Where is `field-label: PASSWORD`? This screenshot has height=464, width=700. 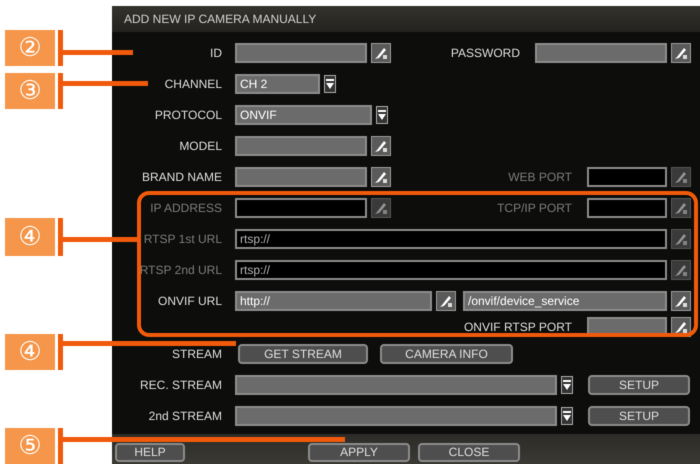
field-label: PASSWORD is located at coordinates (485, 53).